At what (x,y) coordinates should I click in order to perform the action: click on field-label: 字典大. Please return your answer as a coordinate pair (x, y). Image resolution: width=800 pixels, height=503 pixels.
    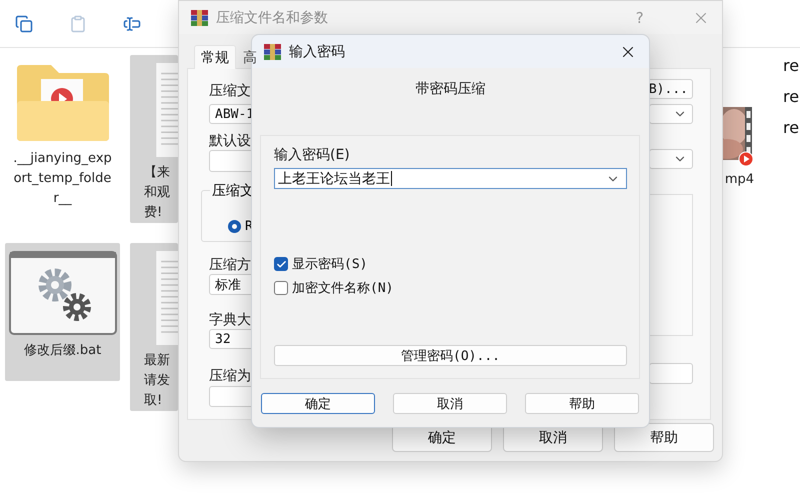
    Looking at the image, I should click on (230, 320).